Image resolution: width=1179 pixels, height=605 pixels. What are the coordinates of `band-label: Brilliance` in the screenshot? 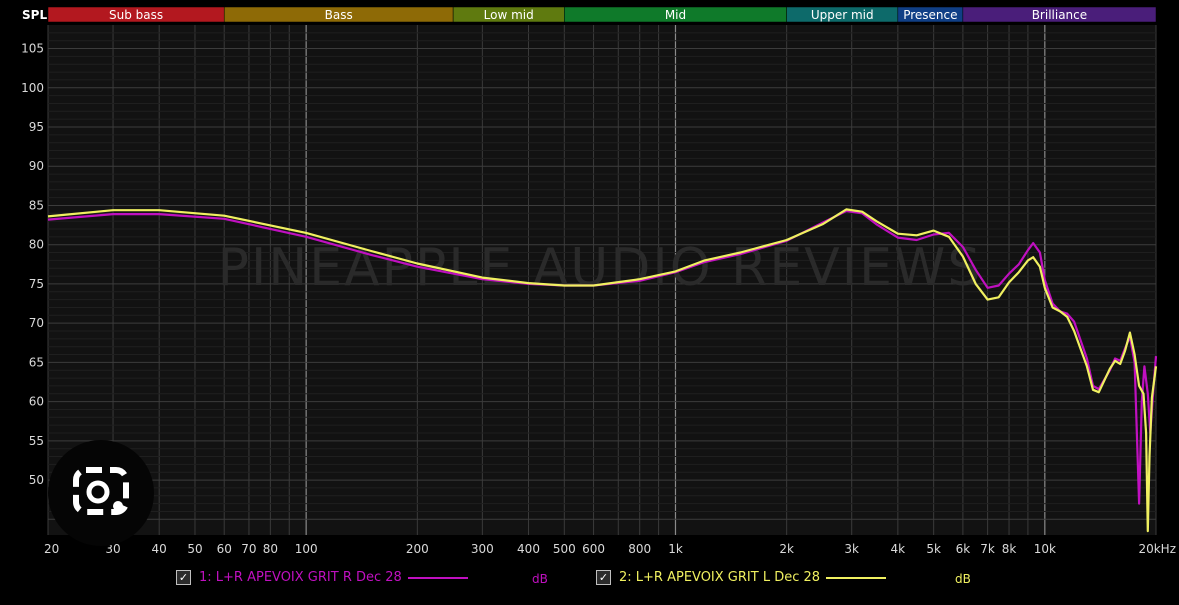 It's located at (1059, 15).